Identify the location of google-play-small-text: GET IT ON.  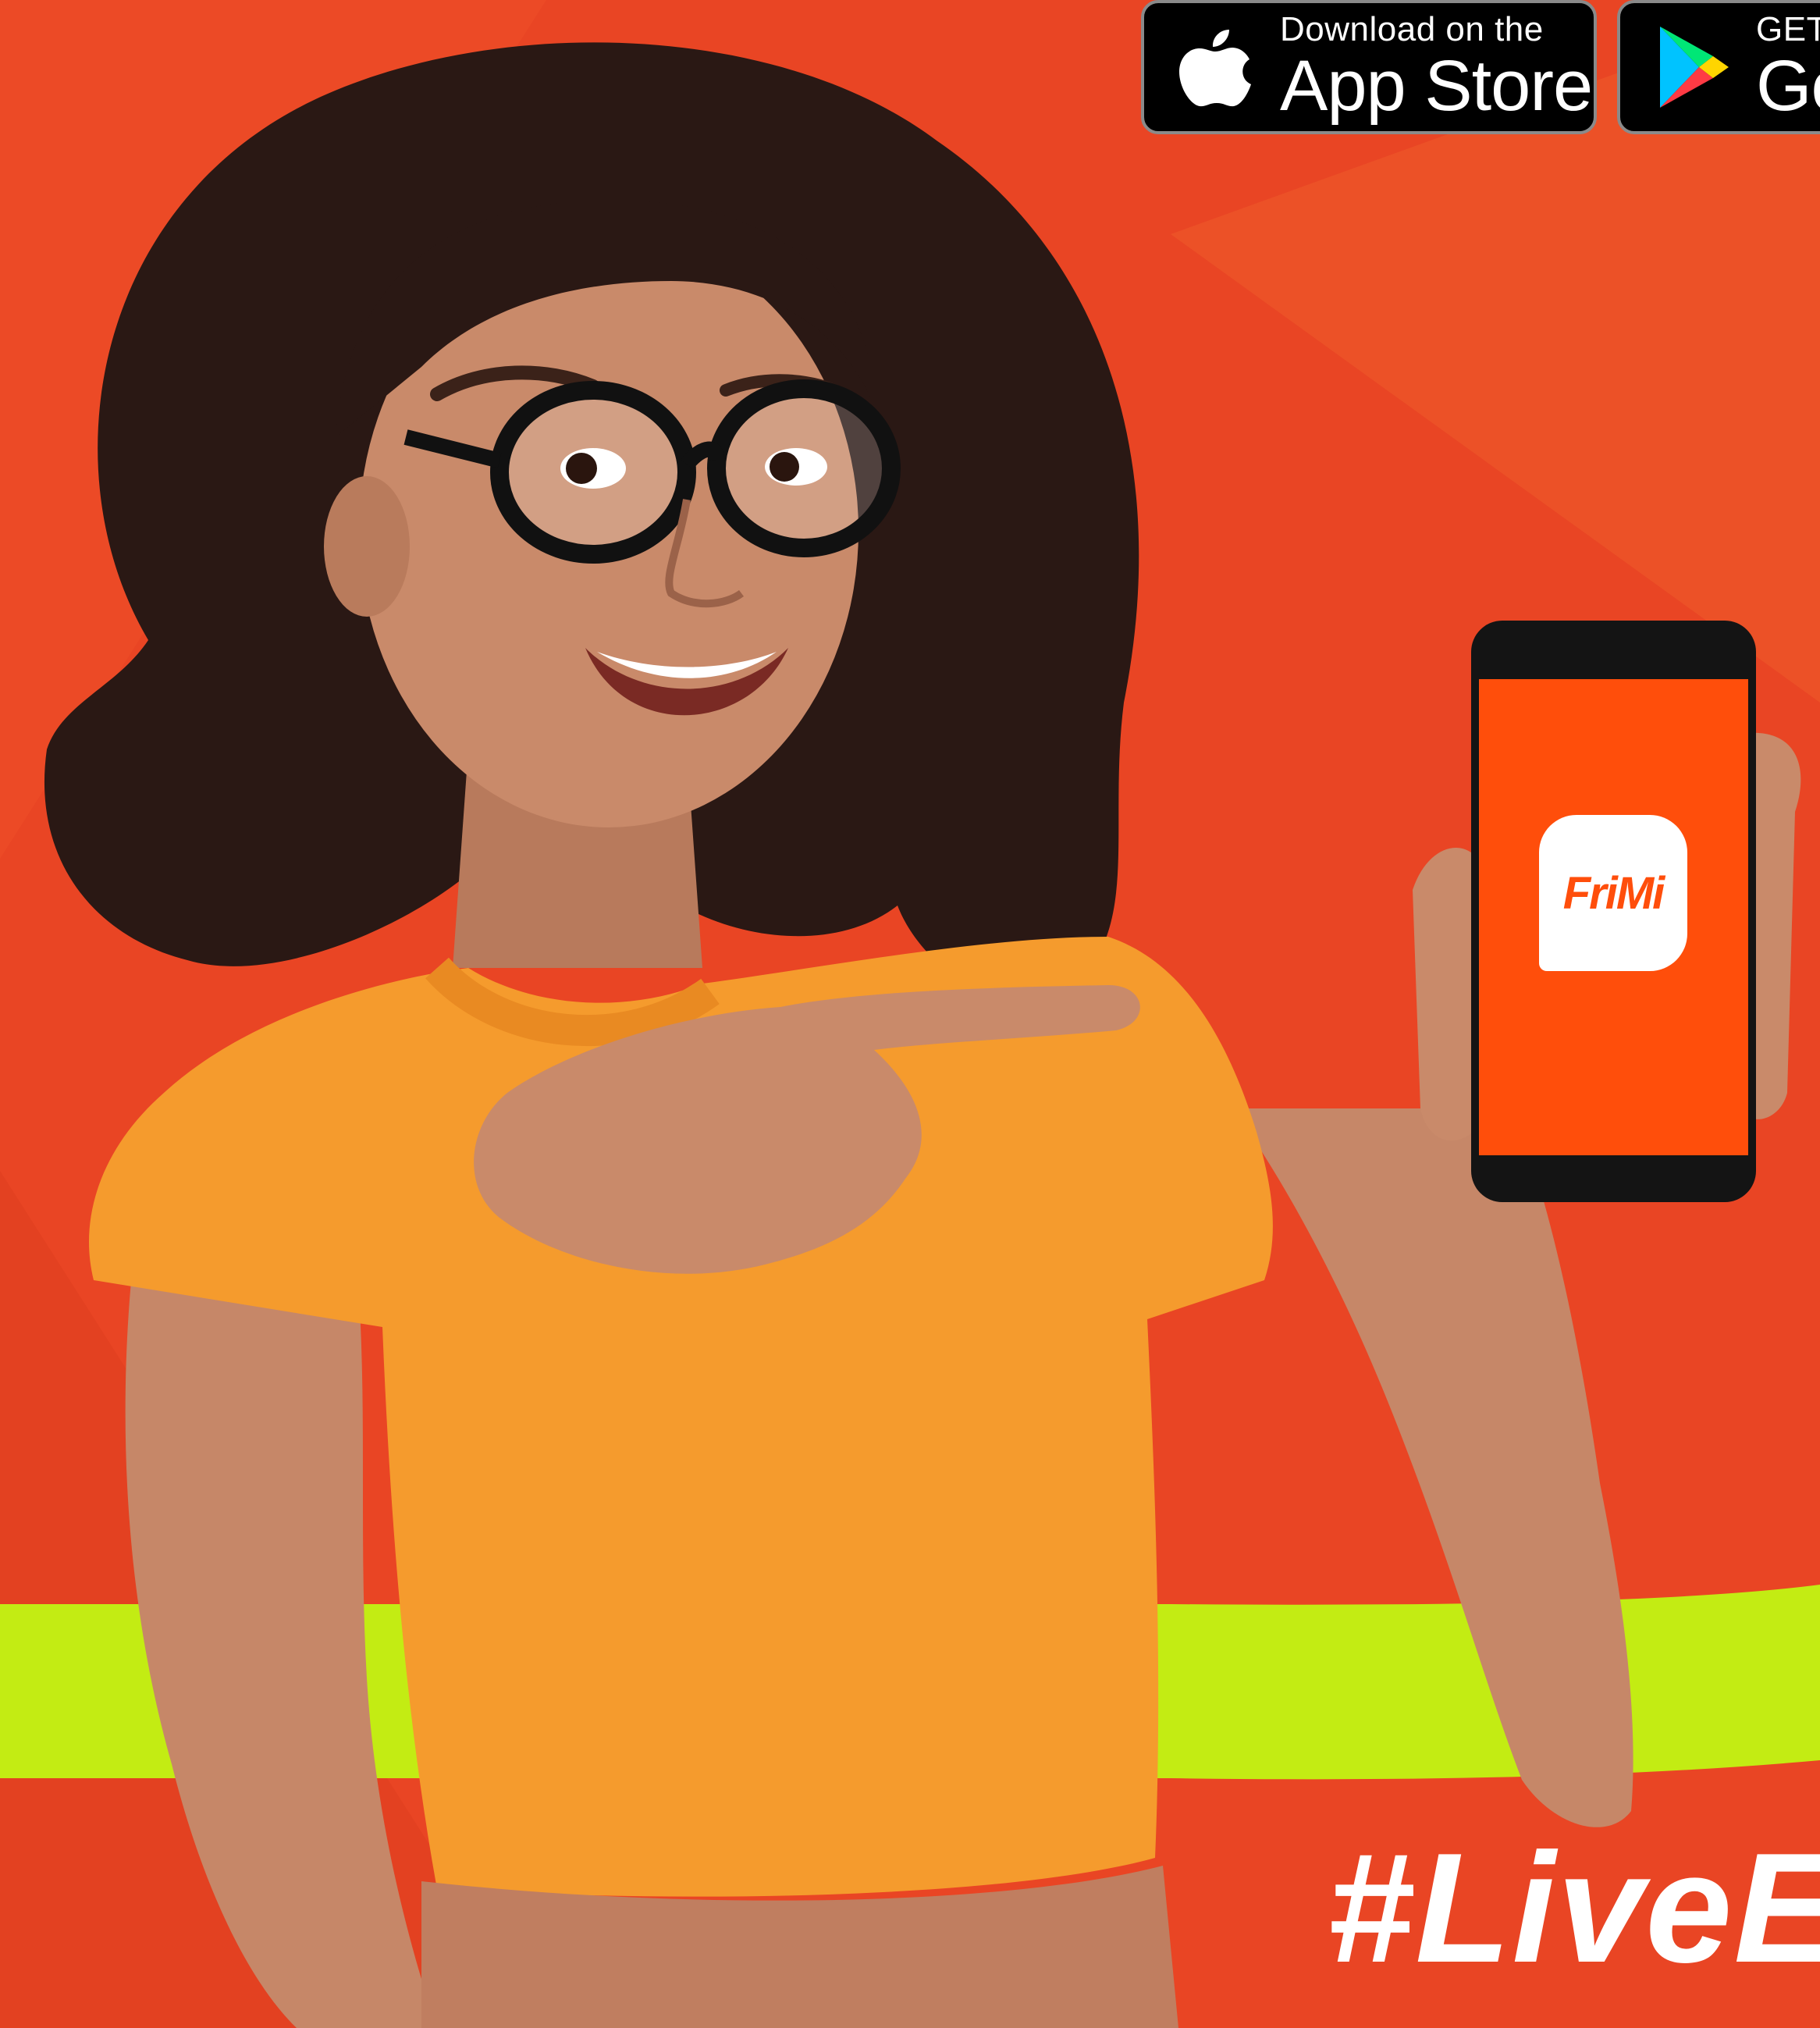
(1788, 29).